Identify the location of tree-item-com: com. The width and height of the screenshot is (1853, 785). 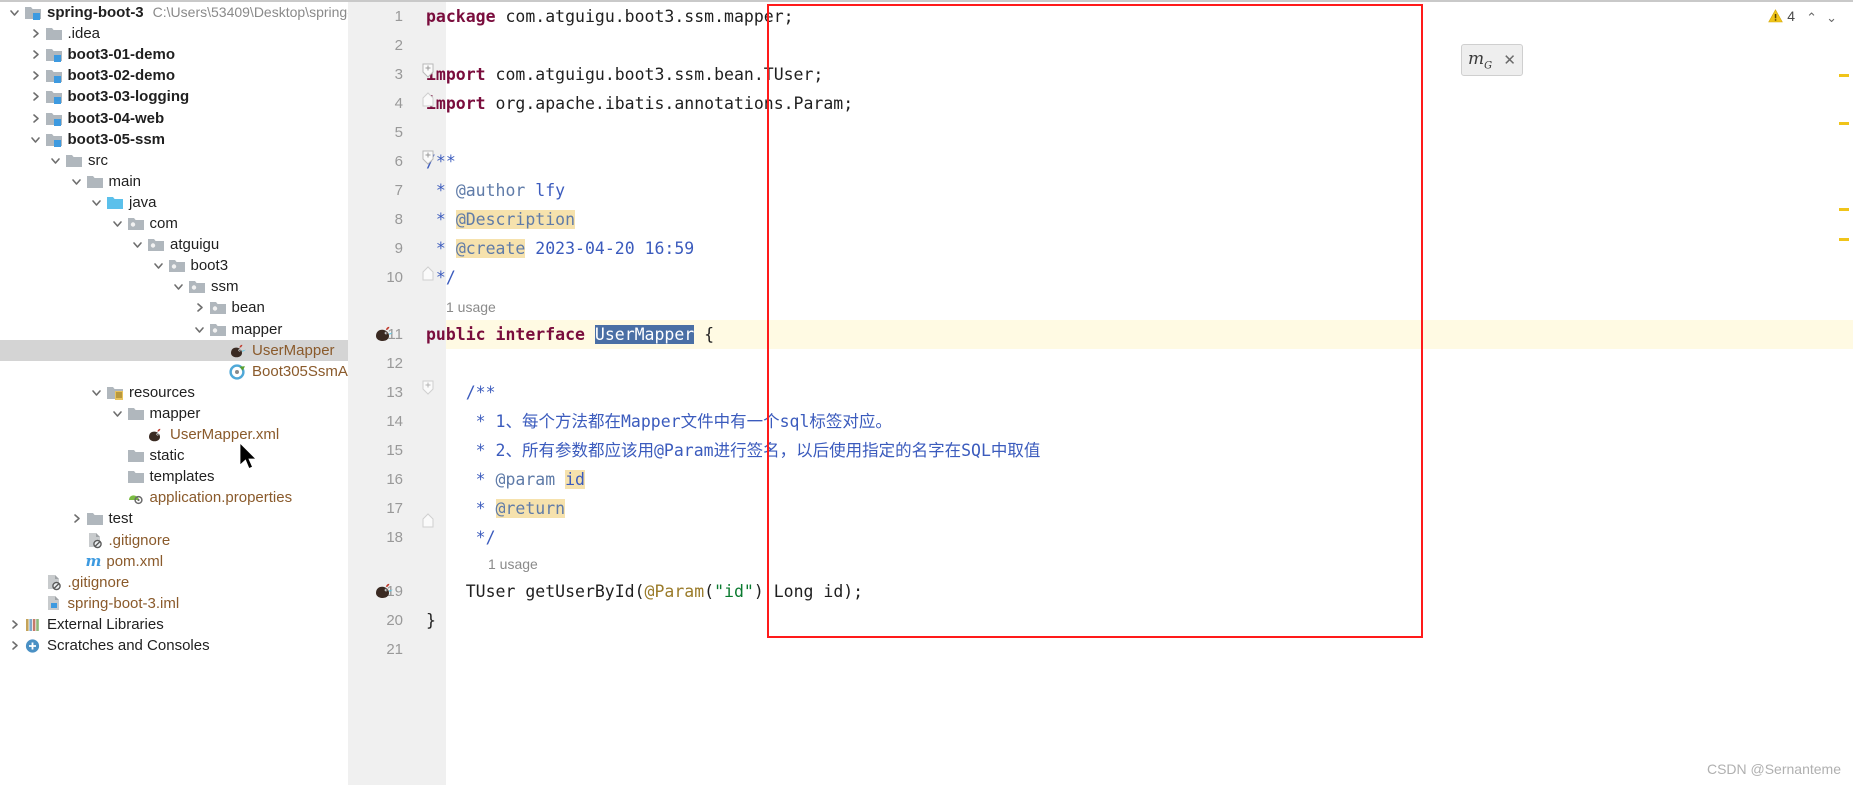
(174, 223).